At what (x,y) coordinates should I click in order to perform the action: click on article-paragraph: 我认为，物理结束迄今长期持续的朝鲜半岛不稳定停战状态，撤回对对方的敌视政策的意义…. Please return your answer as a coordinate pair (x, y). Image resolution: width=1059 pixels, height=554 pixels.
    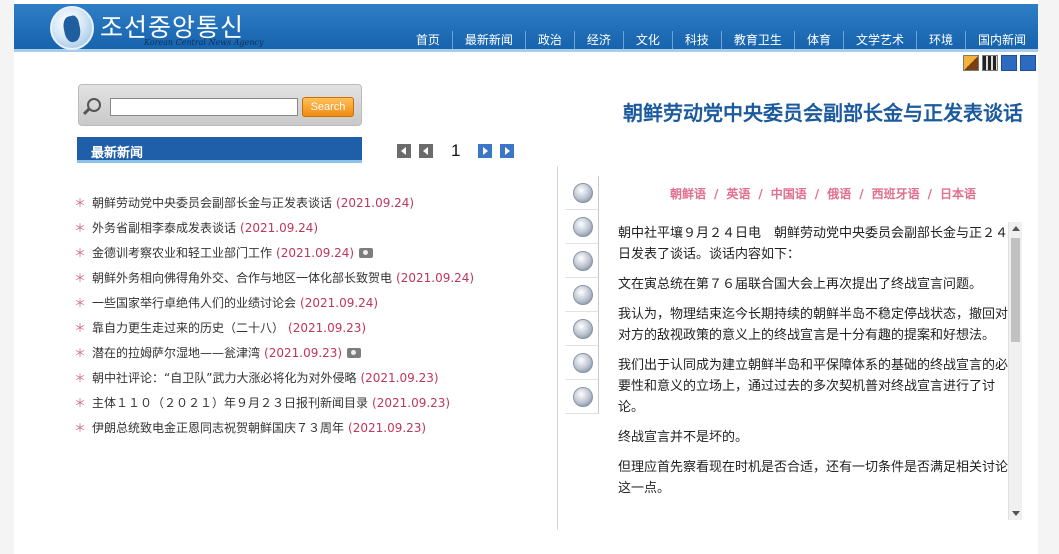
    Looking at the image, I should click on (813, 325).